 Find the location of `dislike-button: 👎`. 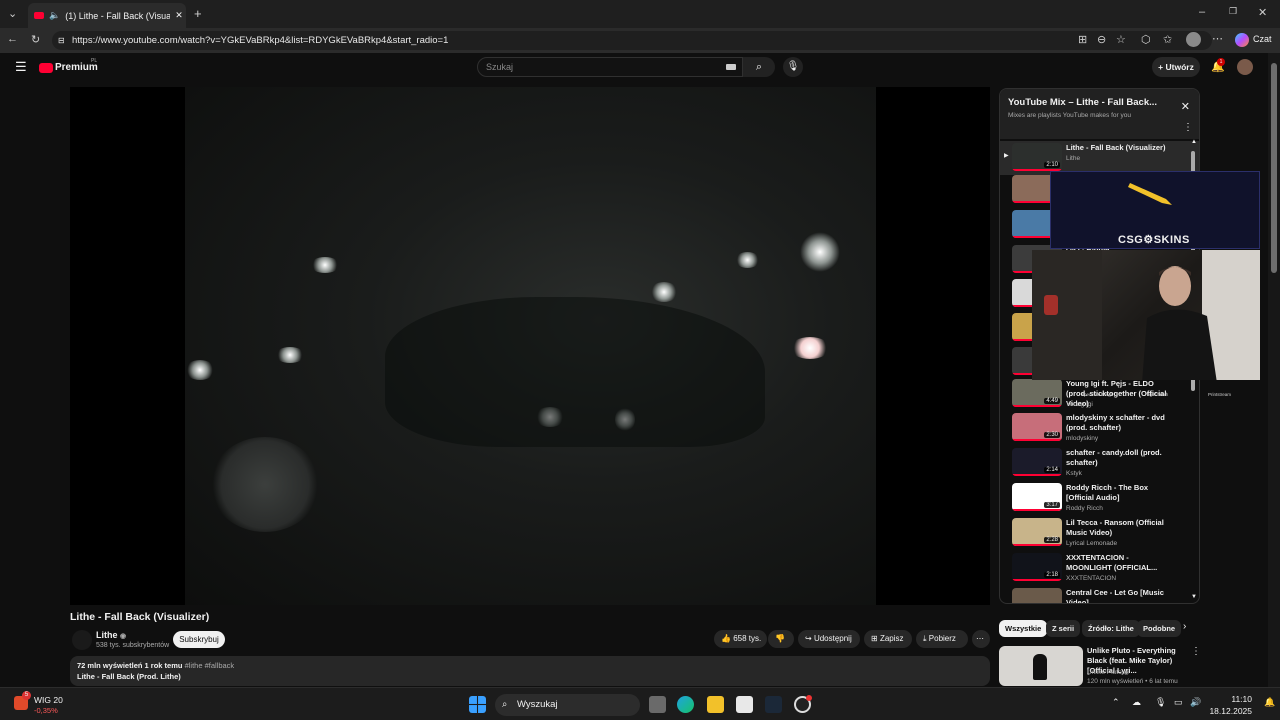

dislike-button: 👎 is located at coordinates (781, 639).